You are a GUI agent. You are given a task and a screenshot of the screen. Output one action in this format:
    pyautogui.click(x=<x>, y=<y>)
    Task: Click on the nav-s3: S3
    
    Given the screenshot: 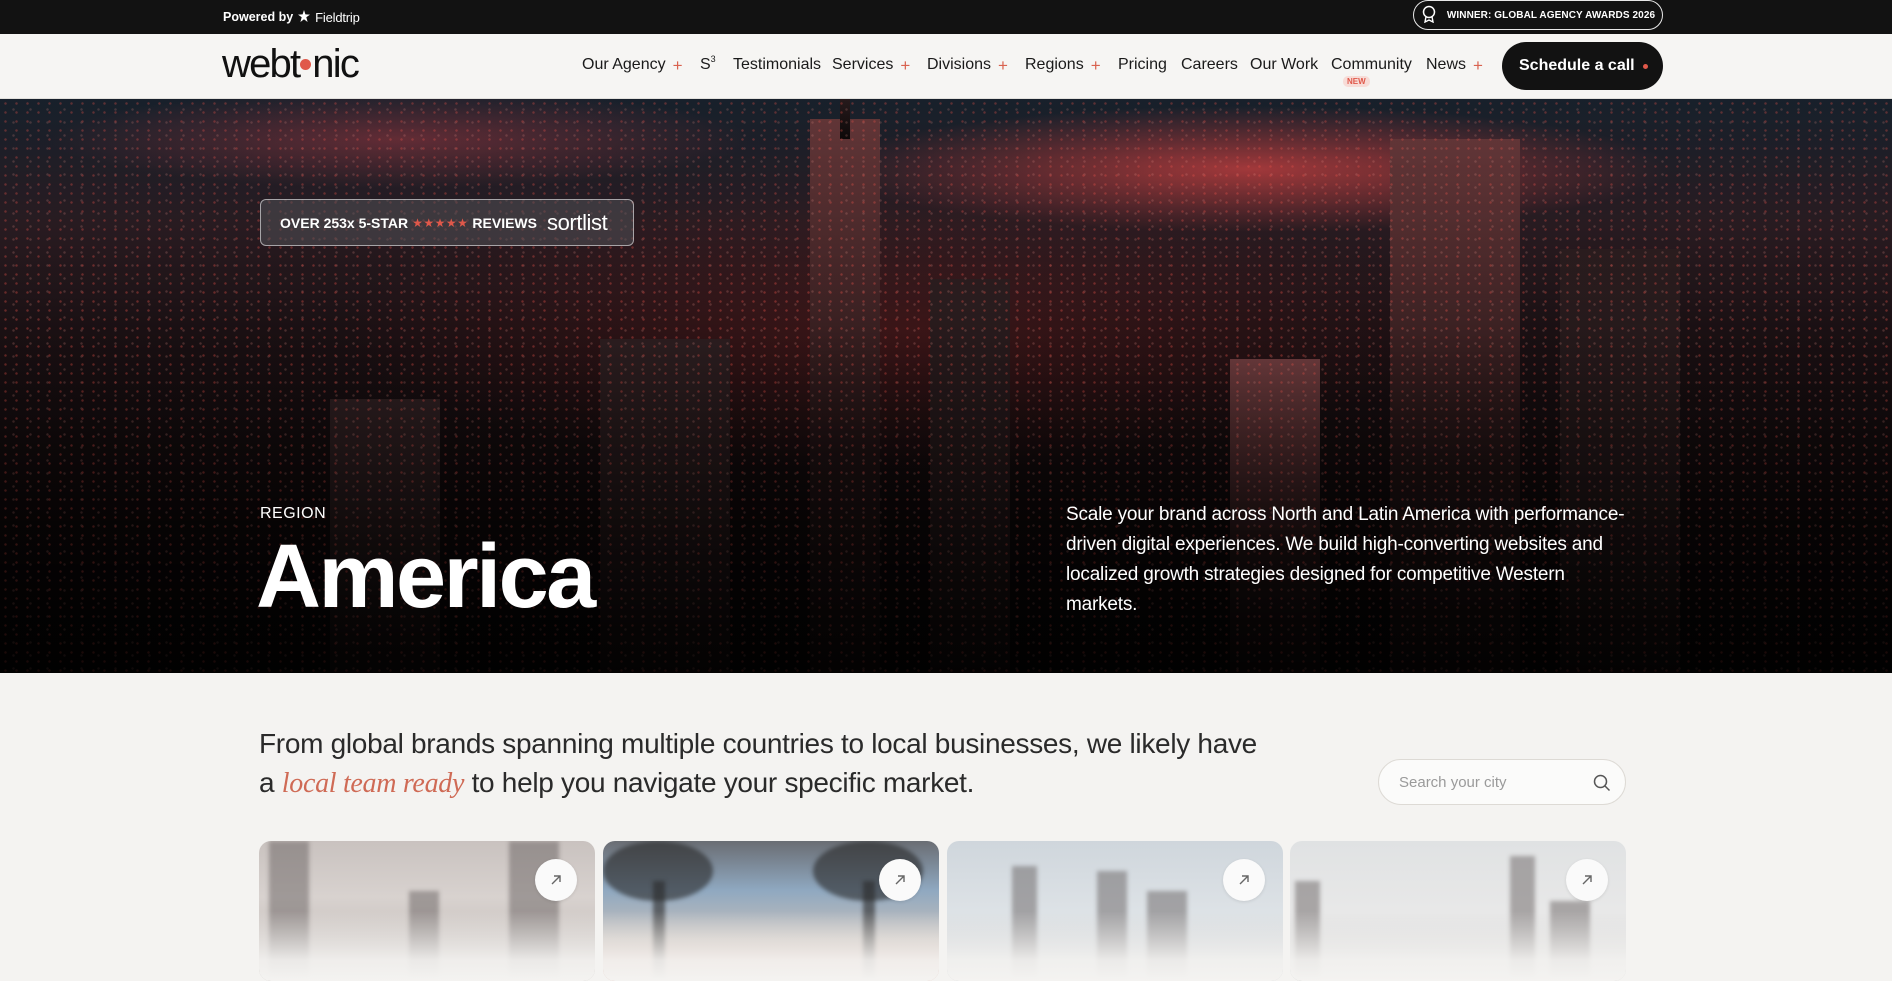 What is the action you would take?
    pyautogui.click(x=708, y=64)
    